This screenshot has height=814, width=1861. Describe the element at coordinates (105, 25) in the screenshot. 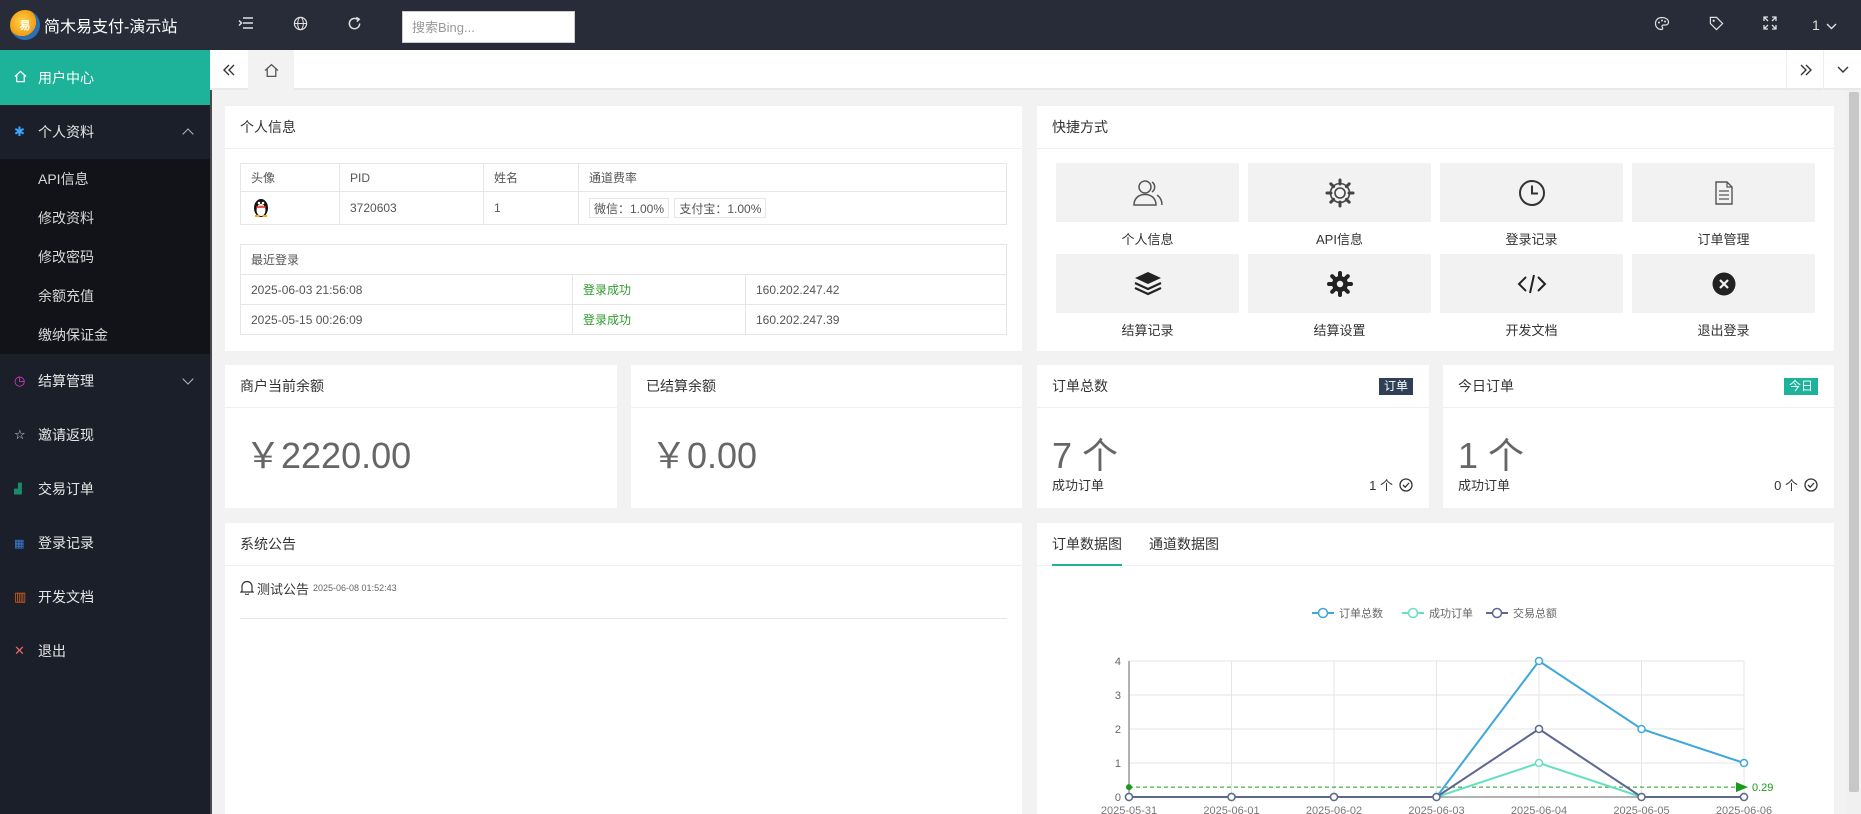

I see `brand-logo: 易 简木易支付-演示站` at that location.